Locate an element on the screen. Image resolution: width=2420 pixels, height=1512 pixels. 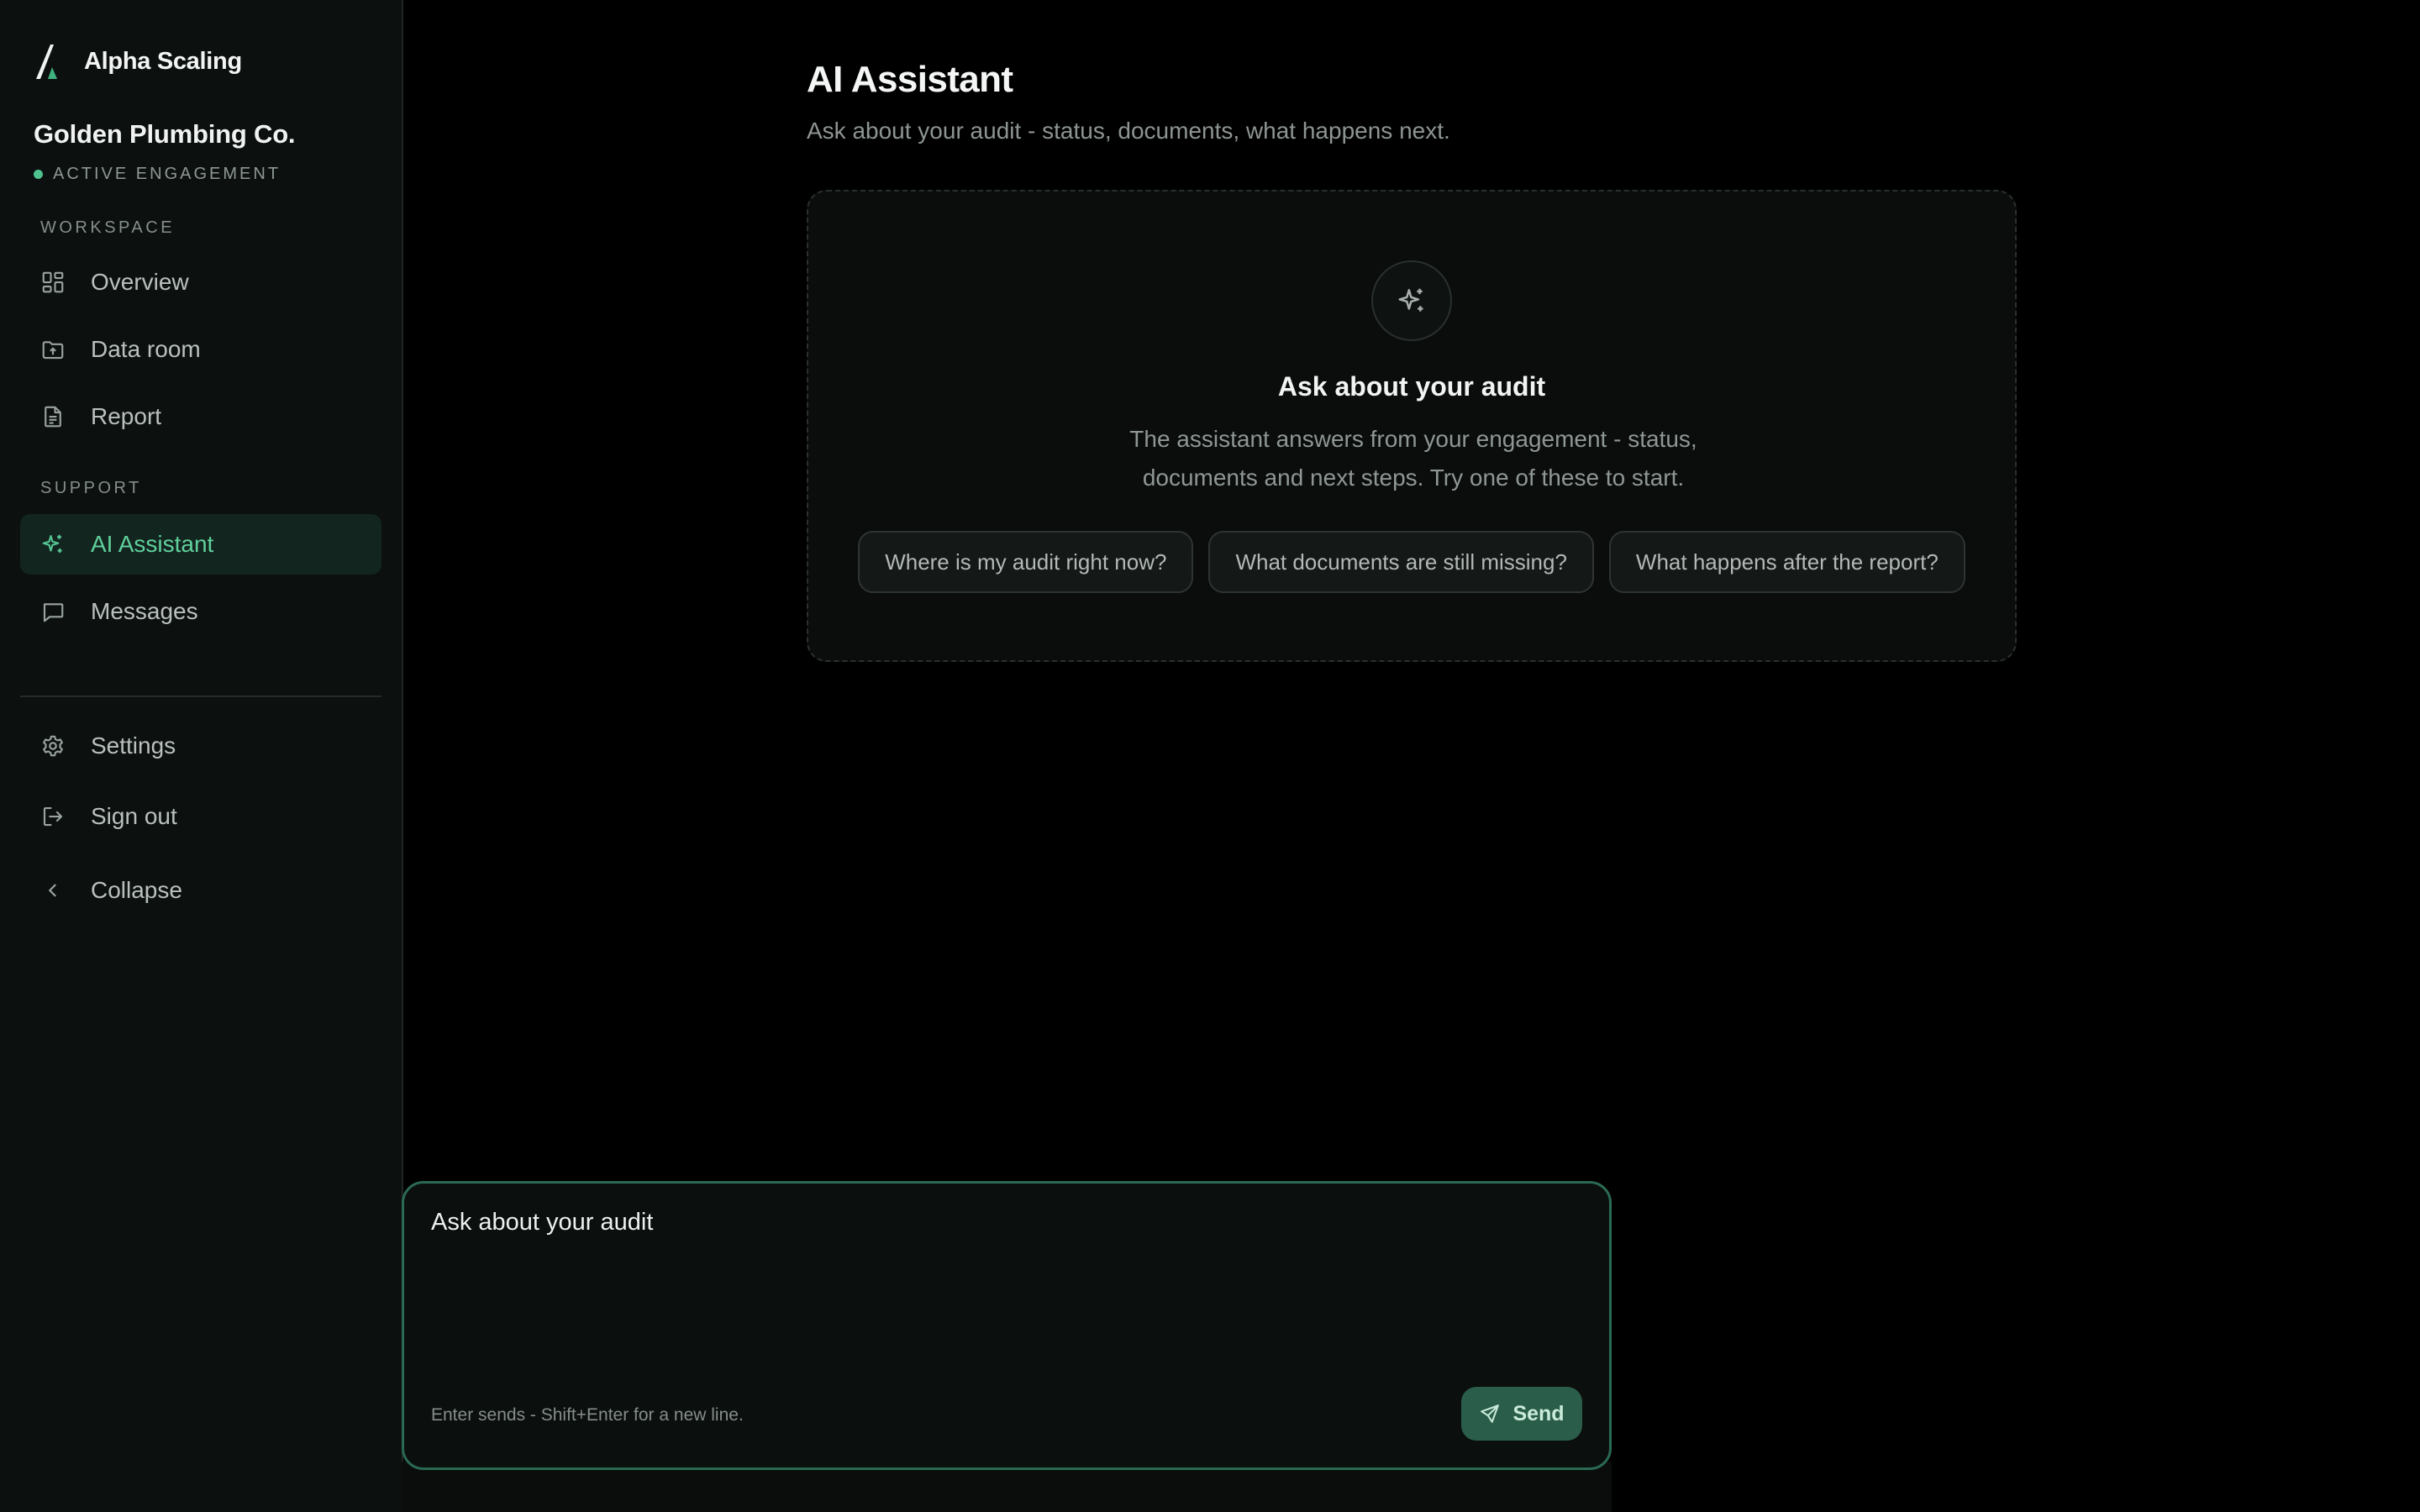
sidebar-item-label: Collapse is located at coordinates (136, 890).